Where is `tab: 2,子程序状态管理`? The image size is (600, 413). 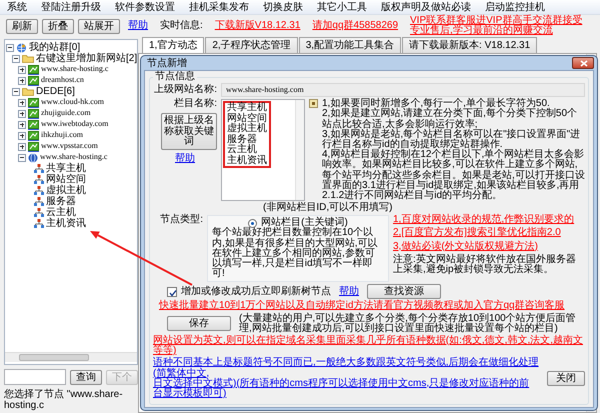
tab: 2,子程序状态管理 is located at coordinates (251, 45).